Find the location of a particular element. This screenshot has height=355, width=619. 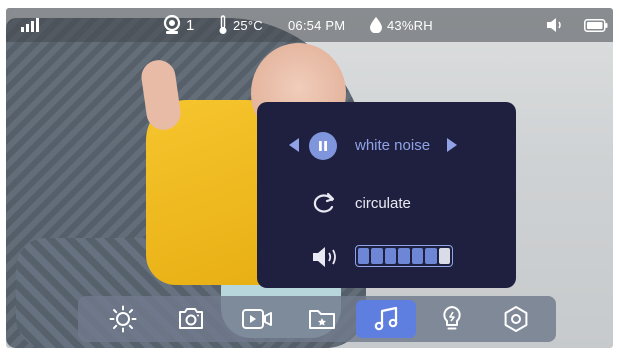

battery-icon is located at coordinates (596, 25).